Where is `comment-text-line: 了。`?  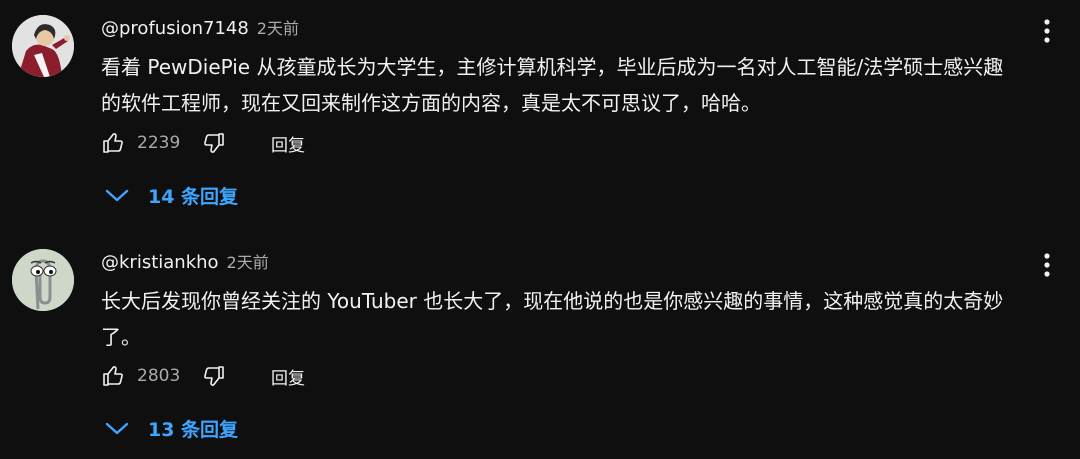
comment-text-line: 了。 is located at coordinates (121, 337).